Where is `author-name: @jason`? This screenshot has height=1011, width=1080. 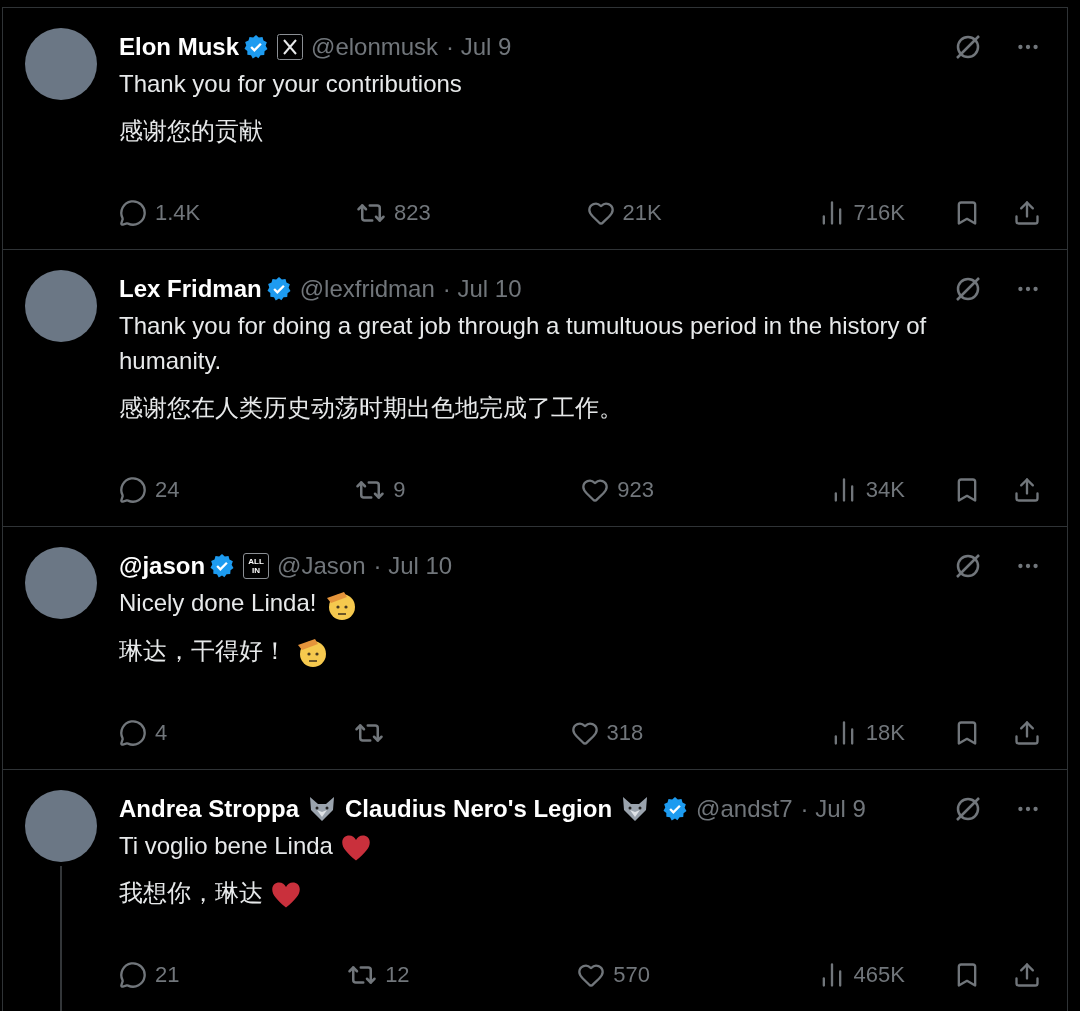 author-name: @jason is located at coordinates (162, 566).